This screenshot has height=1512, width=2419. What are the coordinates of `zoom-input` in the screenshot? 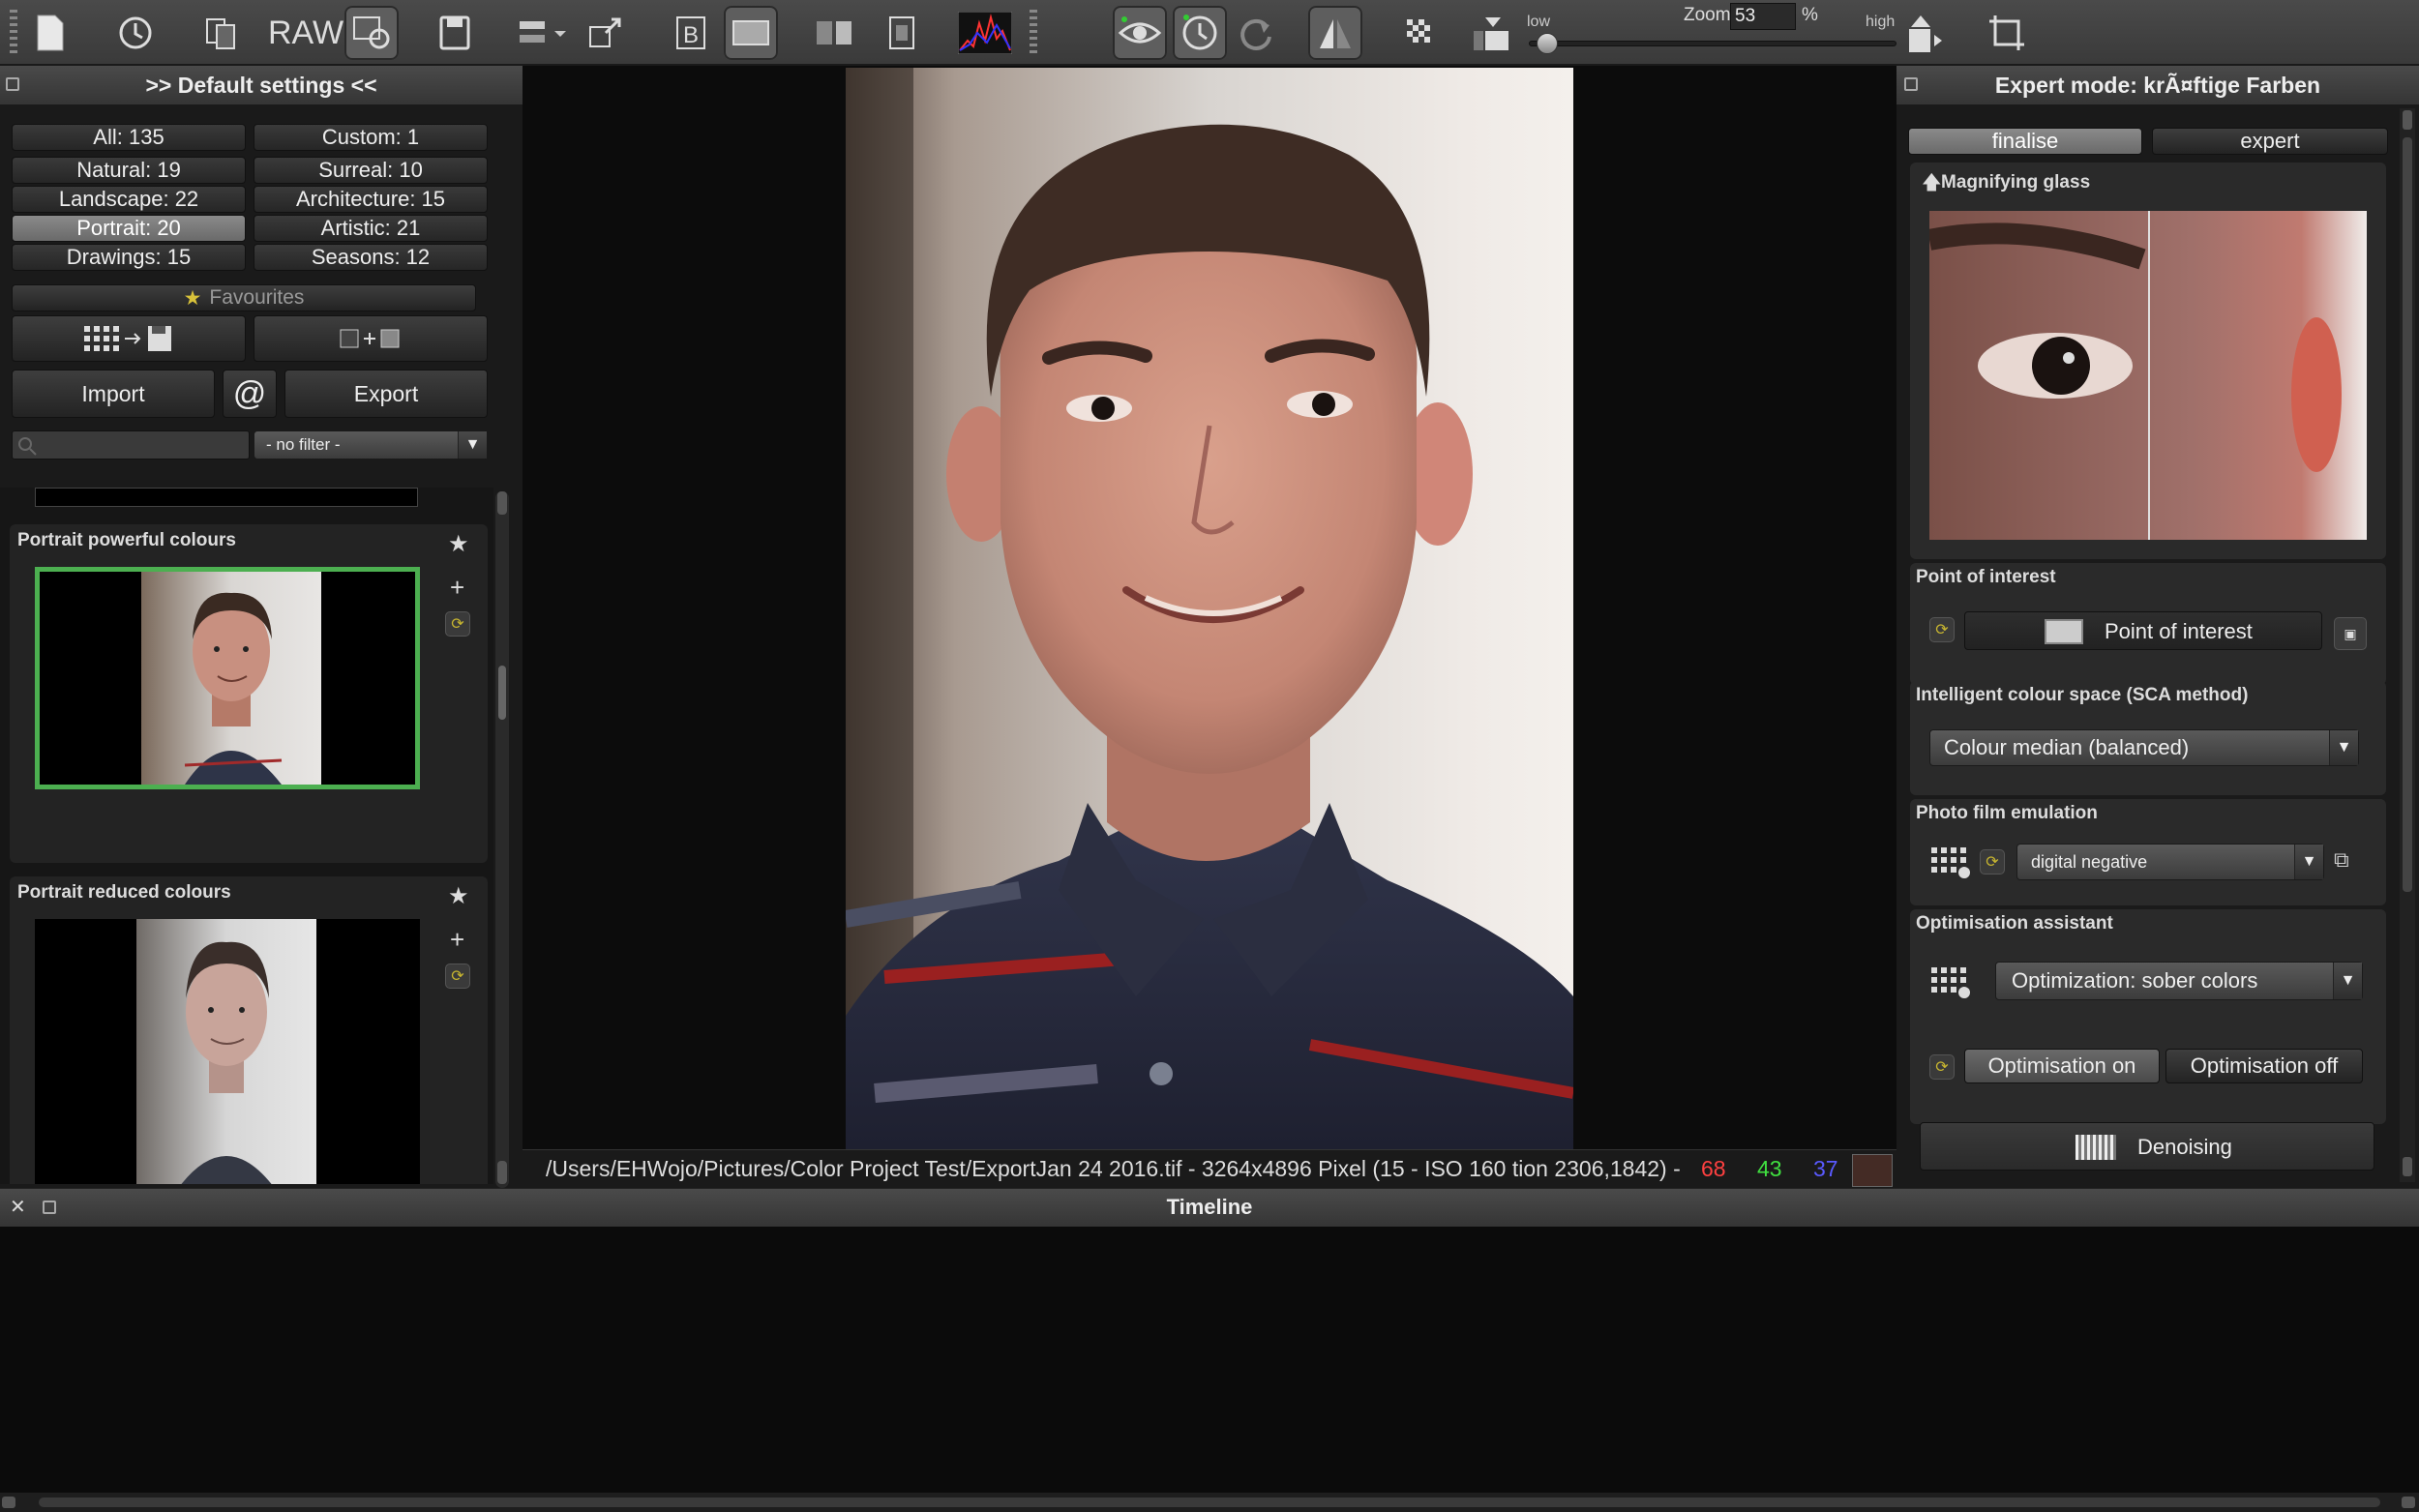 It's located at (1763, 16).